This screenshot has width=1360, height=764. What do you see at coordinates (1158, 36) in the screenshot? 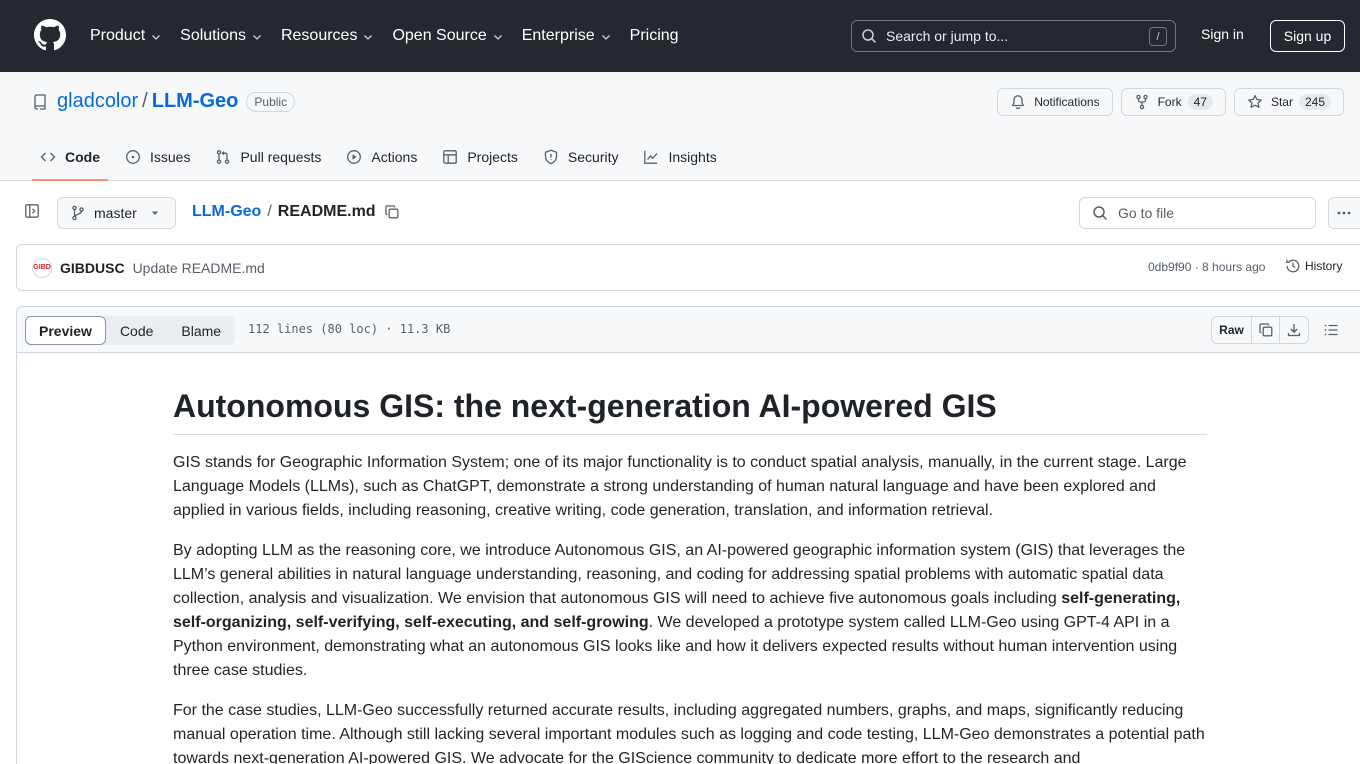
I see `search-shortcut-key: /` at bounding box center [1158, 36].